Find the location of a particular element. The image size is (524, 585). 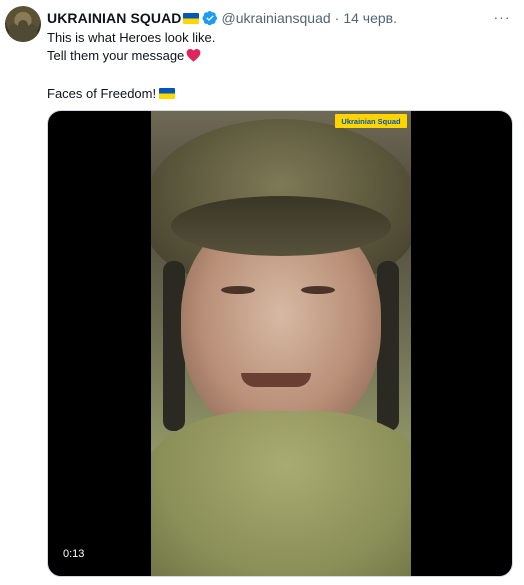

watermark-logo: Ukrainian Squad is located at coordinates (371, 121).